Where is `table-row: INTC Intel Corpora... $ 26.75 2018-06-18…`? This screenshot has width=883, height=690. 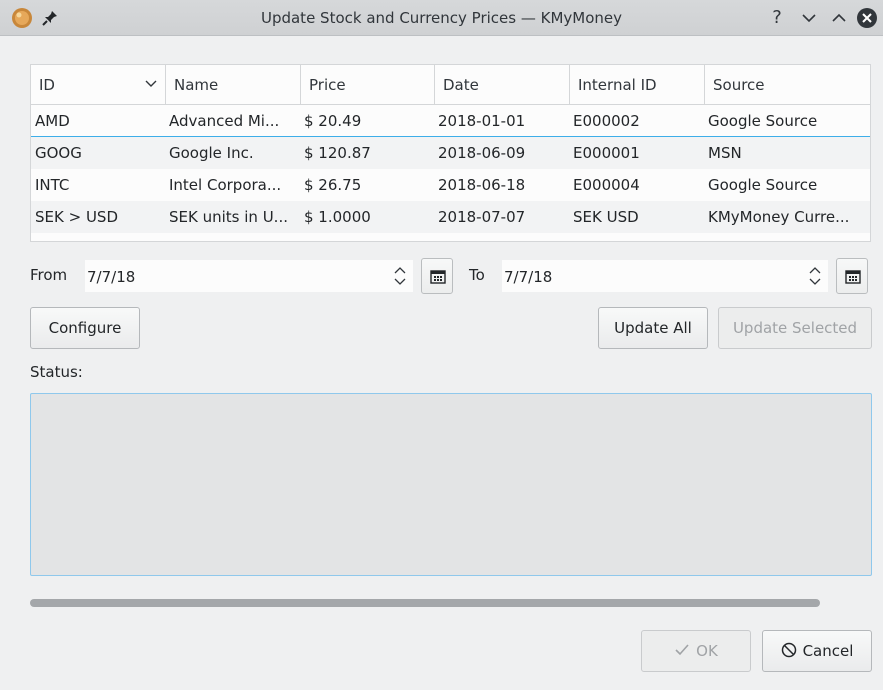
table-row: INTC Intel Corpora... $ 26.75 2018-06-18… is located at coordinates (450, 185).